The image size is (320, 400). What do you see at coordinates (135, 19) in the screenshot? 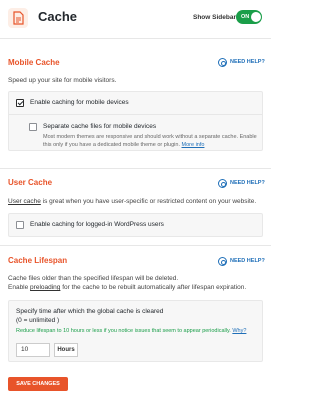
I see `page-header: Cache Show Sidebar ON` at bounding box center [135, 19].